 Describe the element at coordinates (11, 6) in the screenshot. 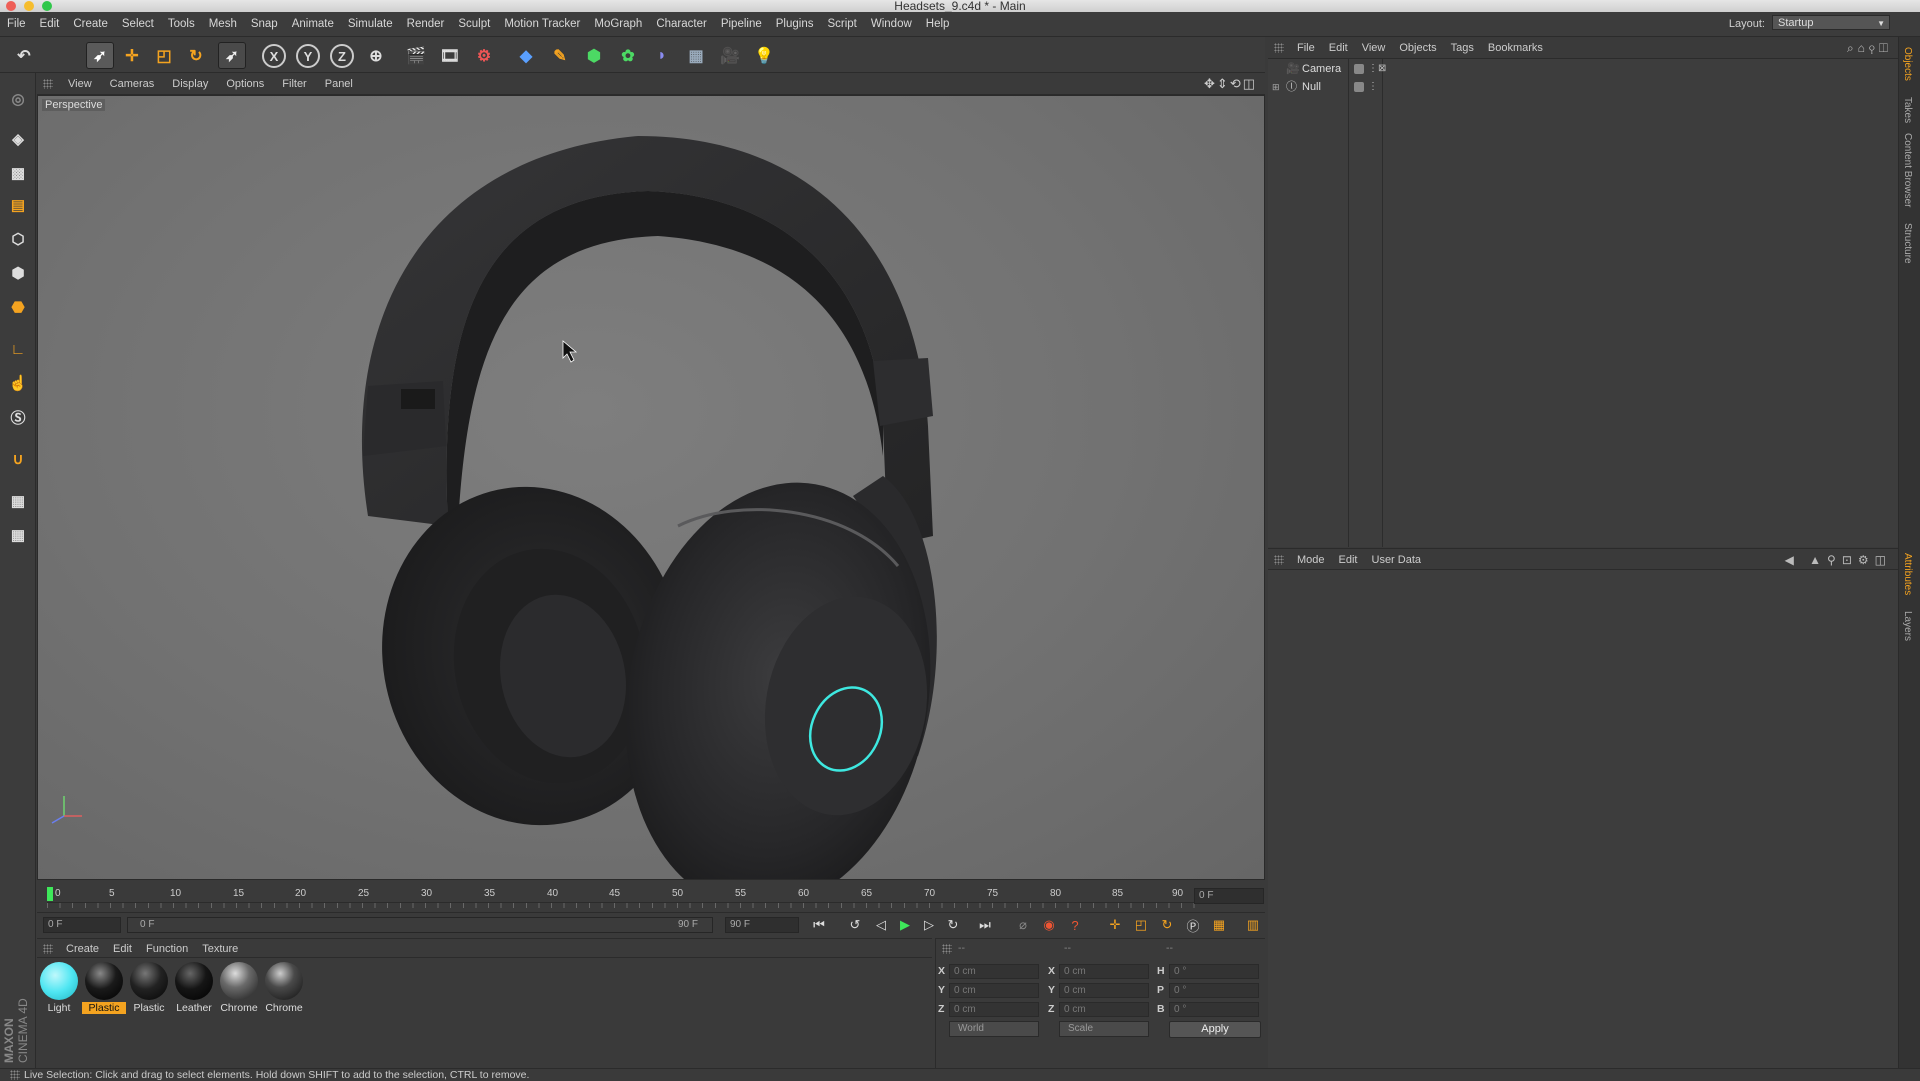

I see `close-window-icon` at that location.